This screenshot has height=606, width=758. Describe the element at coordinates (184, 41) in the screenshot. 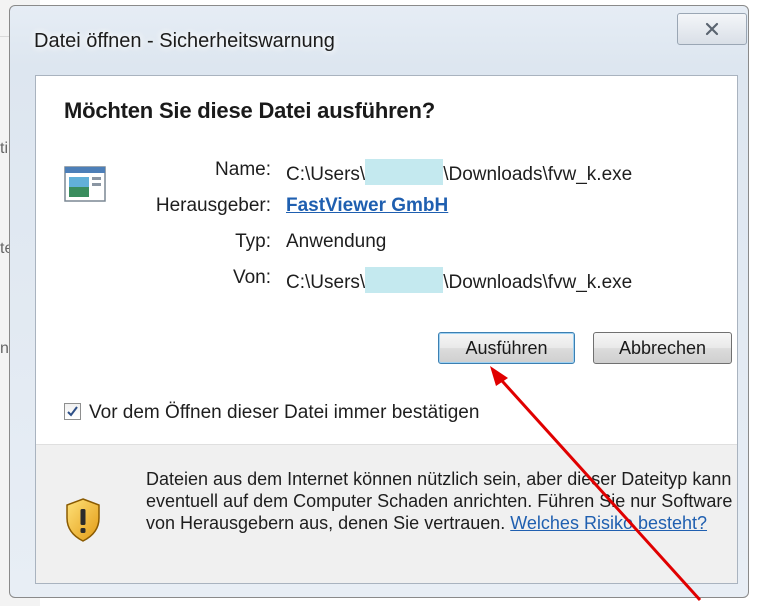

I see `dialog-title: Datei öffnen - Sicherheitswarnung` at that location.